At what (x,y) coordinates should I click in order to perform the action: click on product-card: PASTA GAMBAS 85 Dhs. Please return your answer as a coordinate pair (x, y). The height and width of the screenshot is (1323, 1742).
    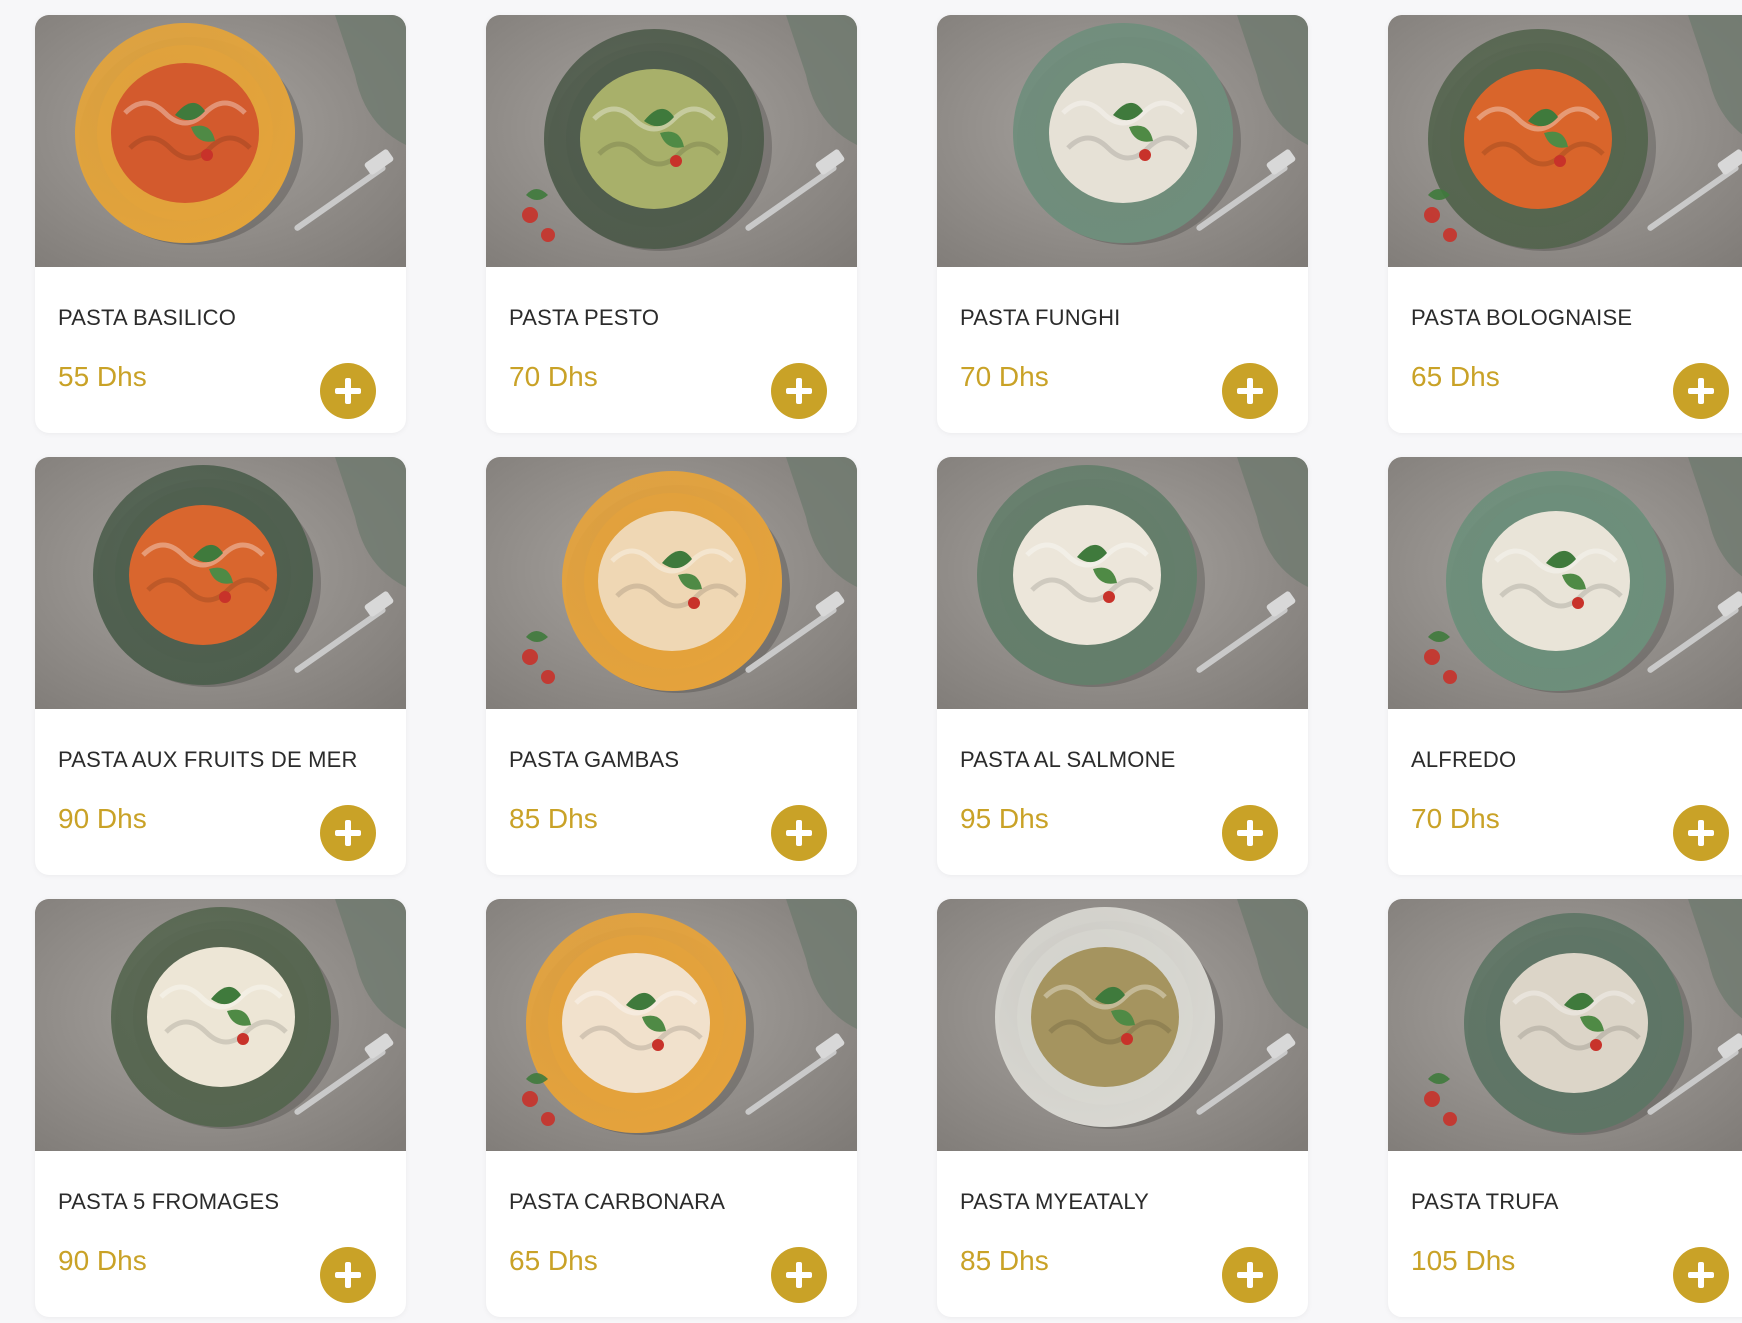
    Looking at the image, I should click on (671, 666).